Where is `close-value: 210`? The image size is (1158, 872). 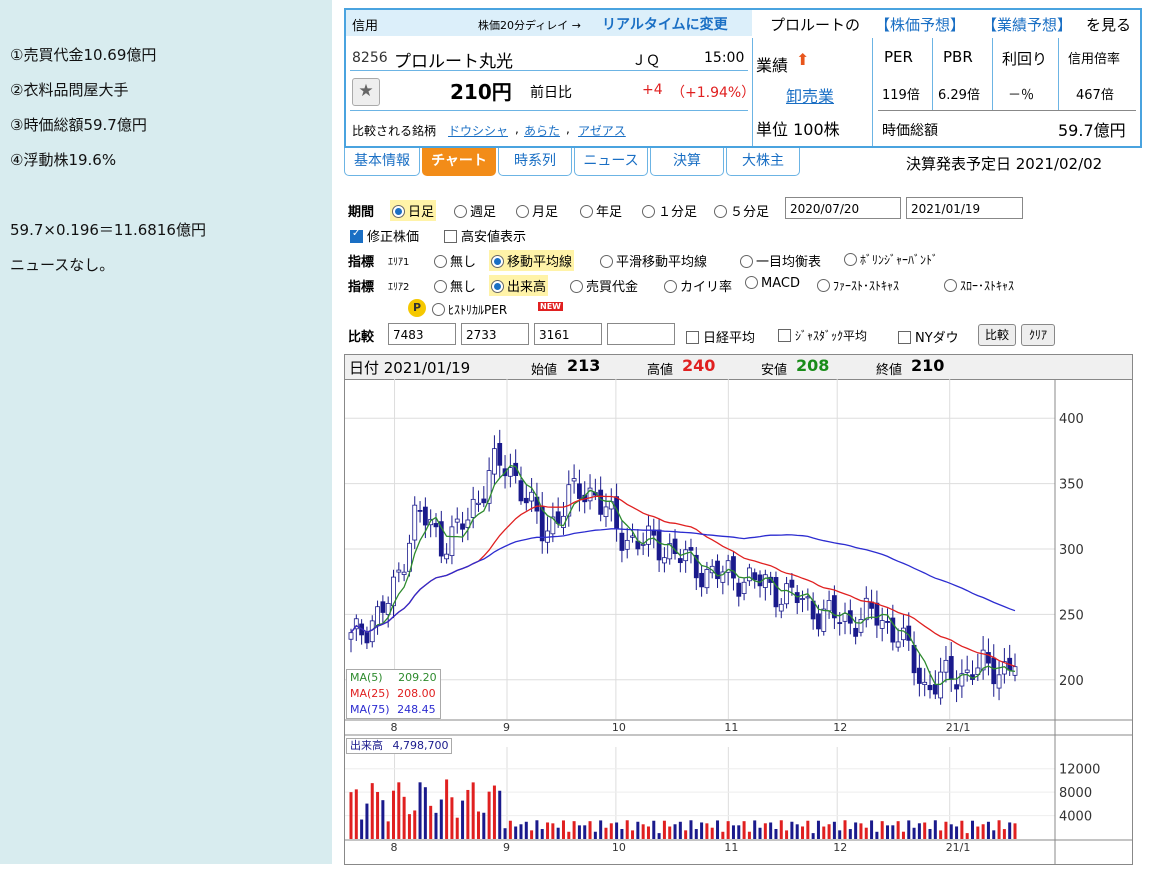
close-value: 210 is located at coordinates (928, 365).